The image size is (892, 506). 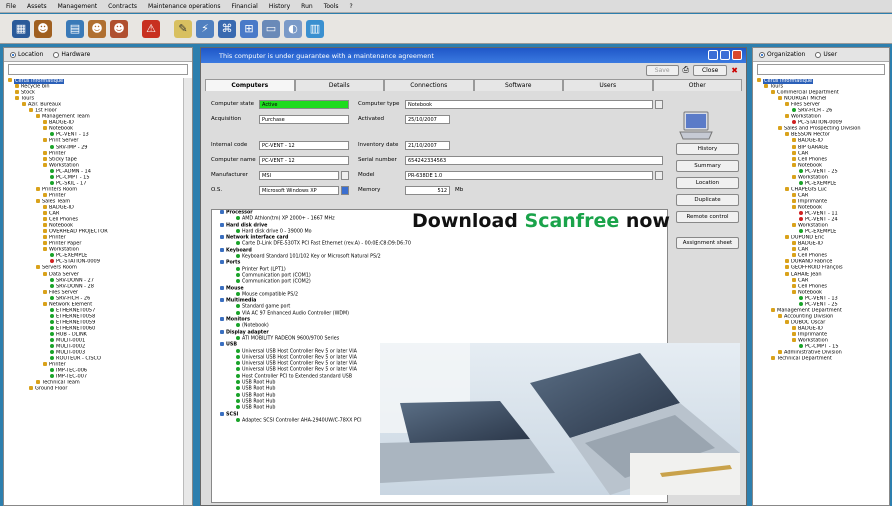 What do you see at coordinates (427, 190) in the screenshot?
I see `memory-field: 512` at bounding box center [427, 190].